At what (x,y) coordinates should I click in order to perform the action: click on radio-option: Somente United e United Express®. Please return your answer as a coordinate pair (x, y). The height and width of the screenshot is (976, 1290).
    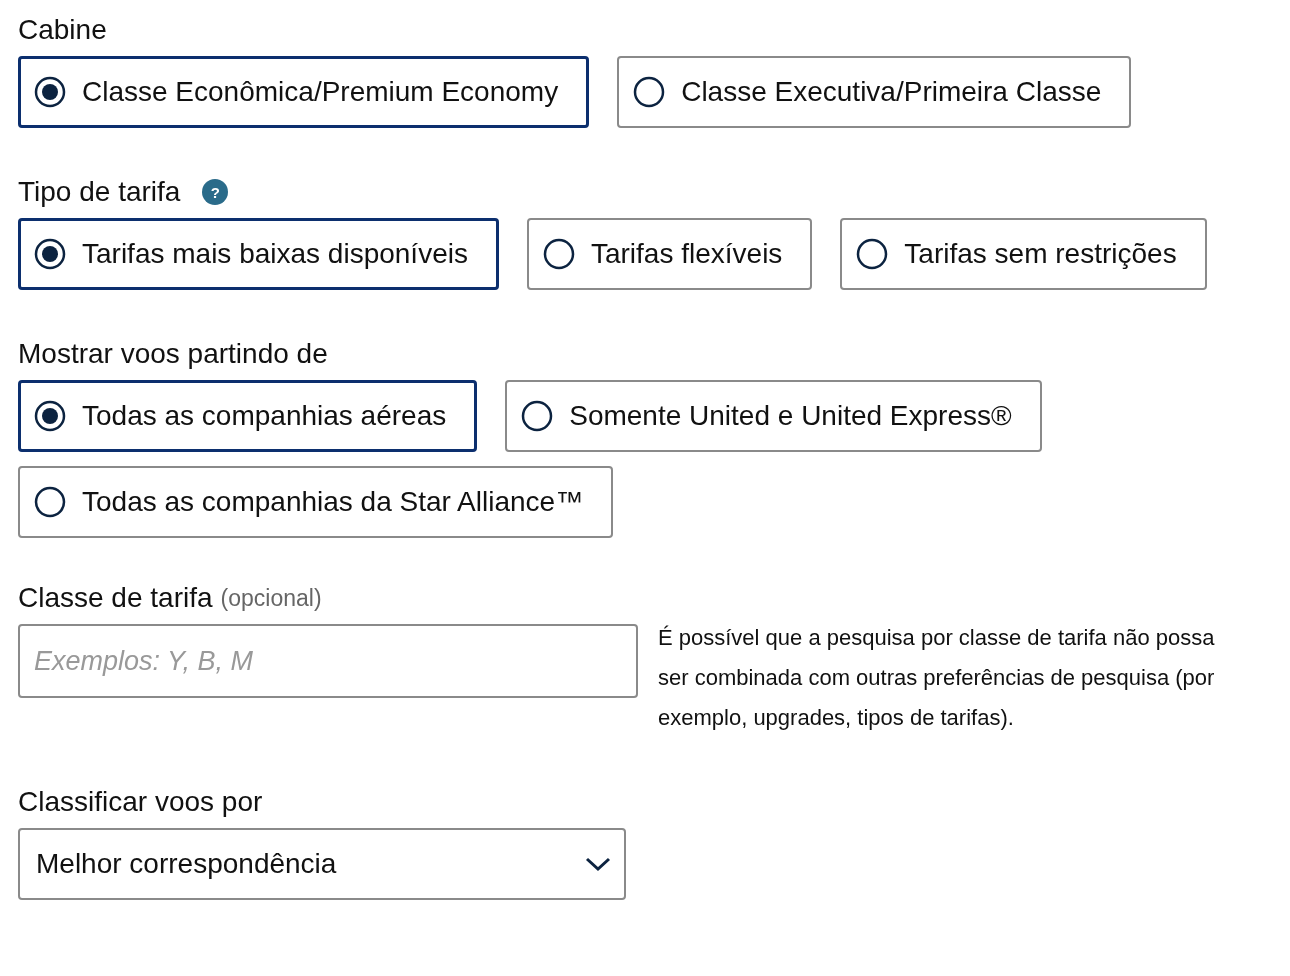
    Looking at the image, I should click on (773, 416).